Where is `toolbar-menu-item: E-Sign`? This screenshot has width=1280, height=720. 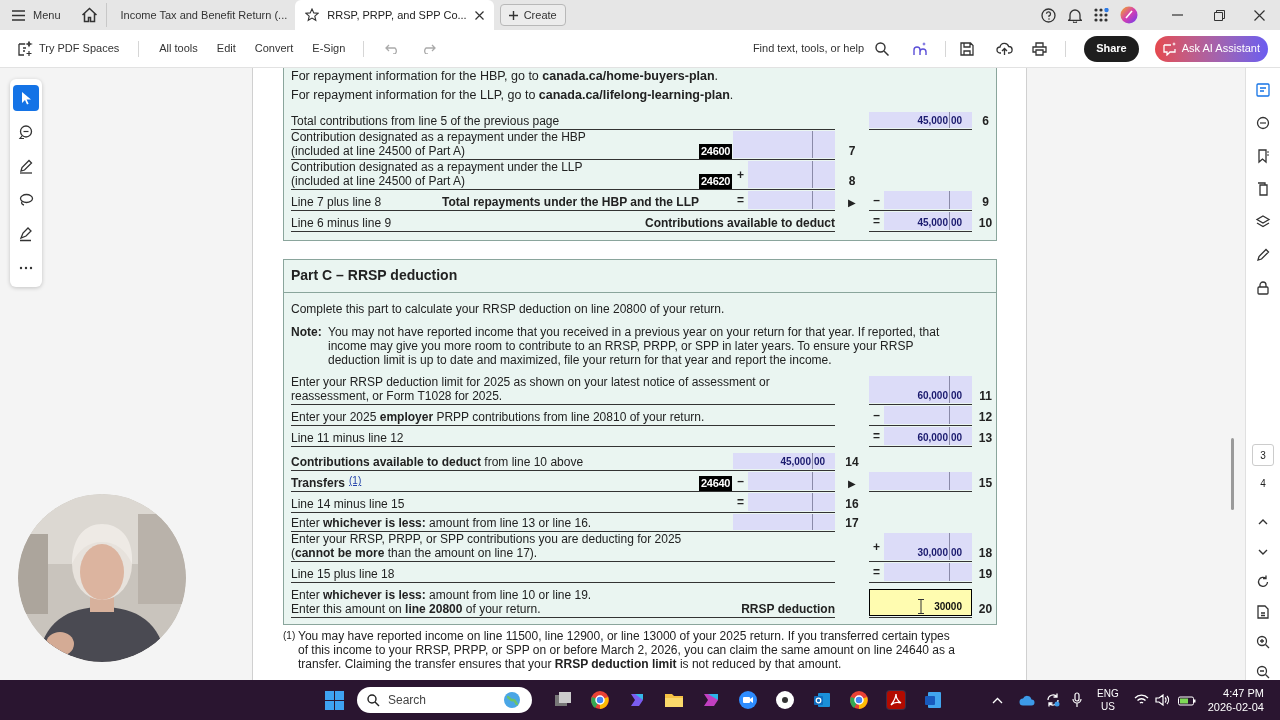 toolbar-menu-item: E-Sign is located at coordinates (329, 48).